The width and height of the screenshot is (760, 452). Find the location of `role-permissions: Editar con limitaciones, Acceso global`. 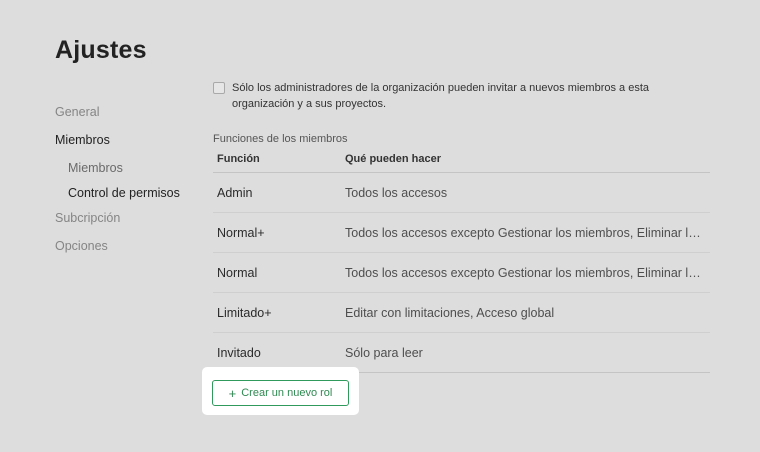

role-permissions: Editar con limitaciones, Acceso global is located at coordinates (450, 312).